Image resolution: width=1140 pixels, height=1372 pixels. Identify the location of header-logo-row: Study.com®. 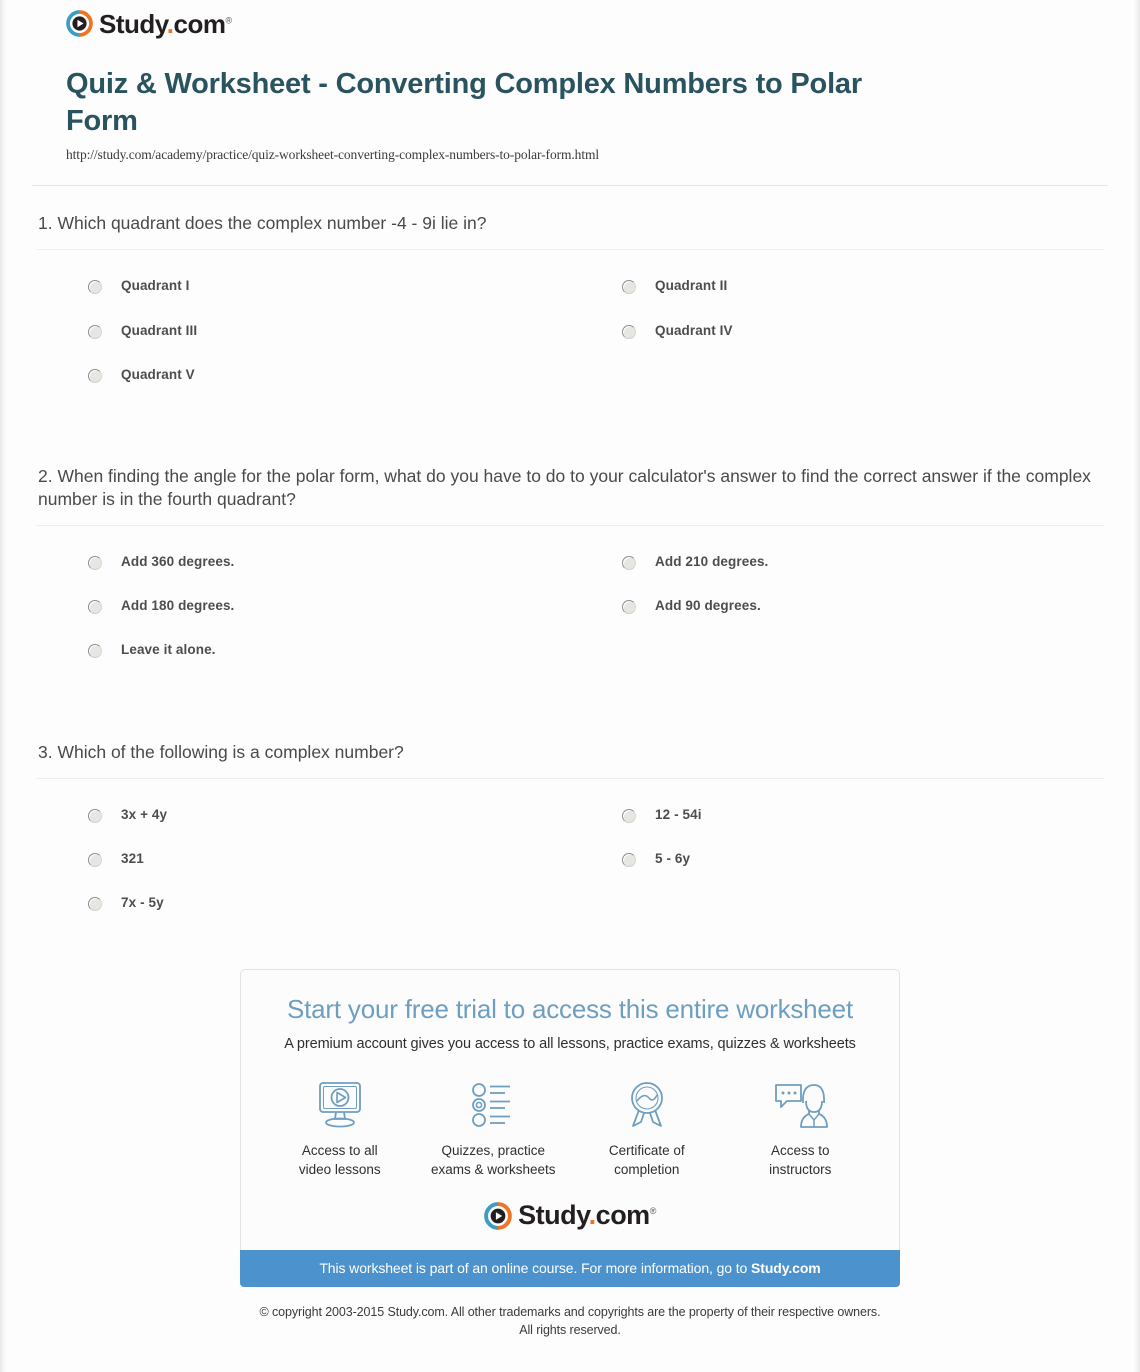
(570, 25).